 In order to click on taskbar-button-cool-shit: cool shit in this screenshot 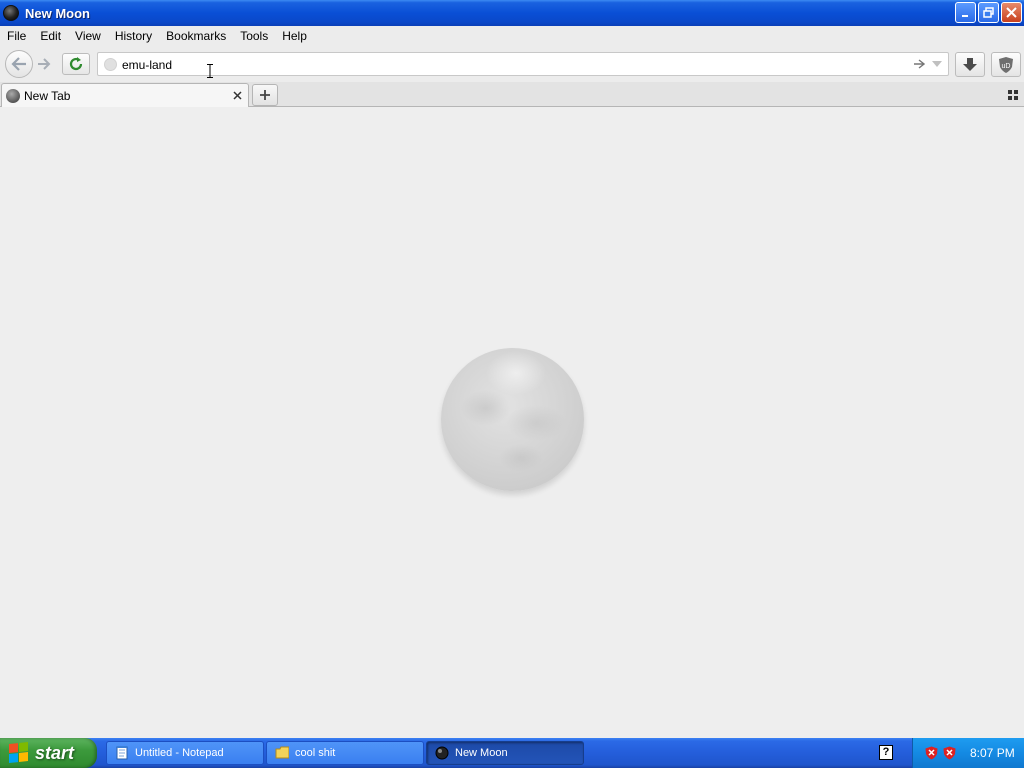, I will do `click(345, 753)`.